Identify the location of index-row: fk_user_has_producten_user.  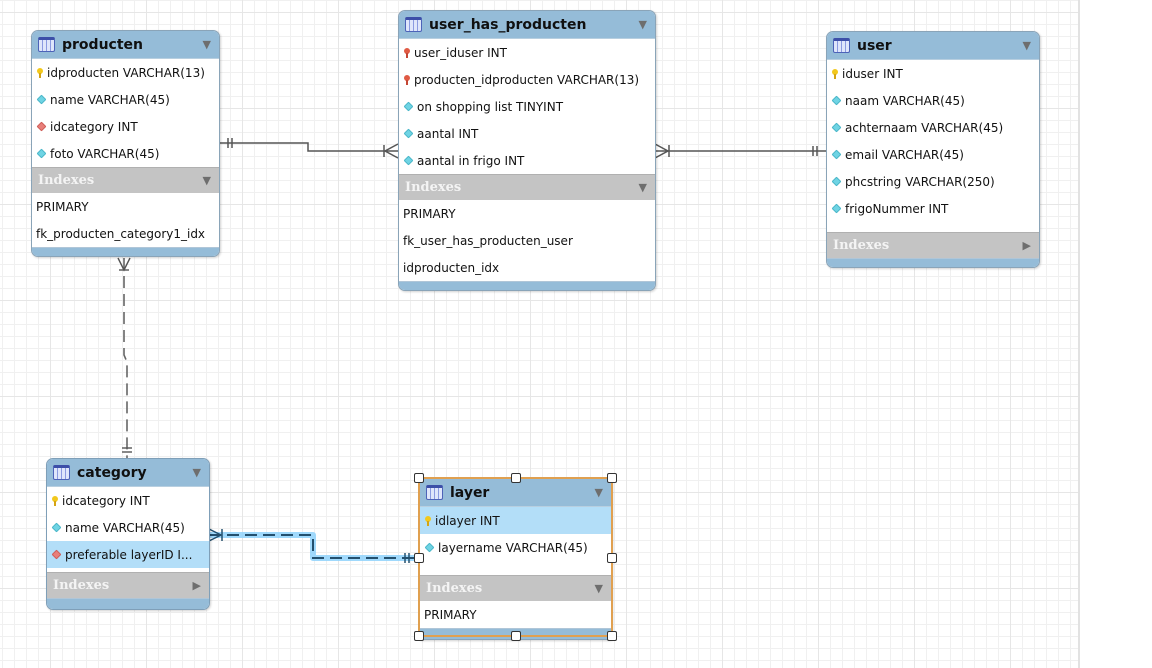
(527, 240).